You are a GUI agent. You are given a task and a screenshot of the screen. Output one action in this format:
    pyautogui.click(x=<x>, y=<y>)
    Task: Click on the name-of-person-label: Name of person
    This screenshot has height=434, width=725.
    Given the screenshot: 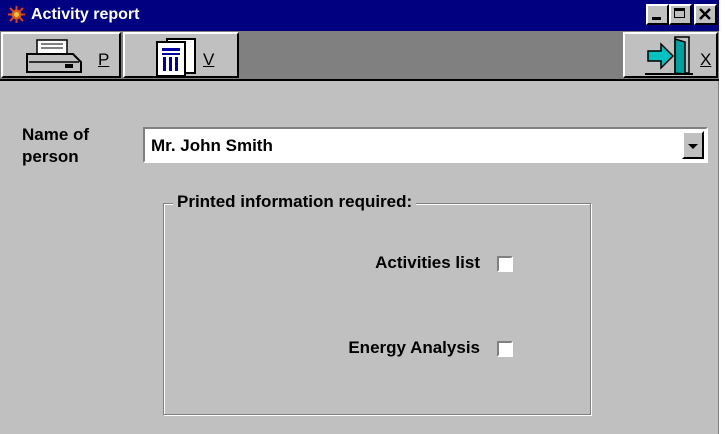 What is the action you would take?
    pyautogui.click(x=56, y=145)
    